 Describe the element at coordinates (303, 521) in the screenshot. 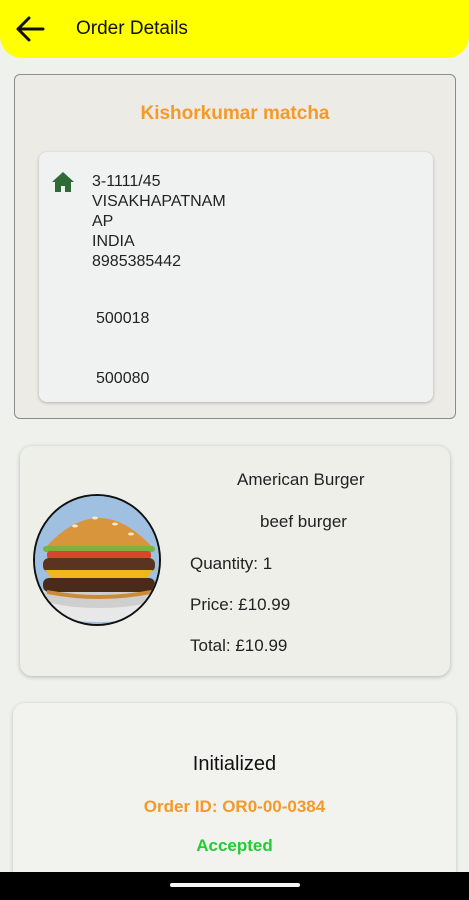

I see `item-description: beef burger` at that location.